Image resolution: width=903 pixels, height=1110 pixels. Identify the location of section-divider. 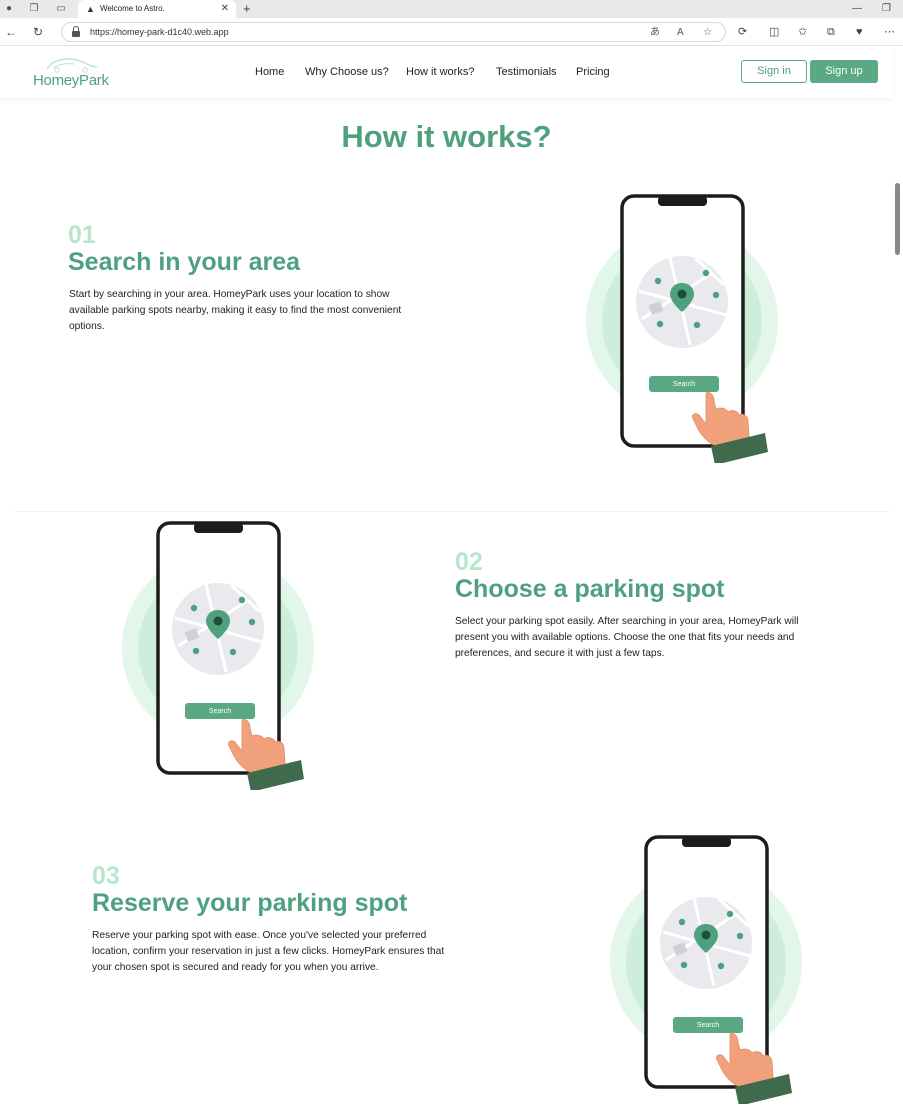
(452, 511).